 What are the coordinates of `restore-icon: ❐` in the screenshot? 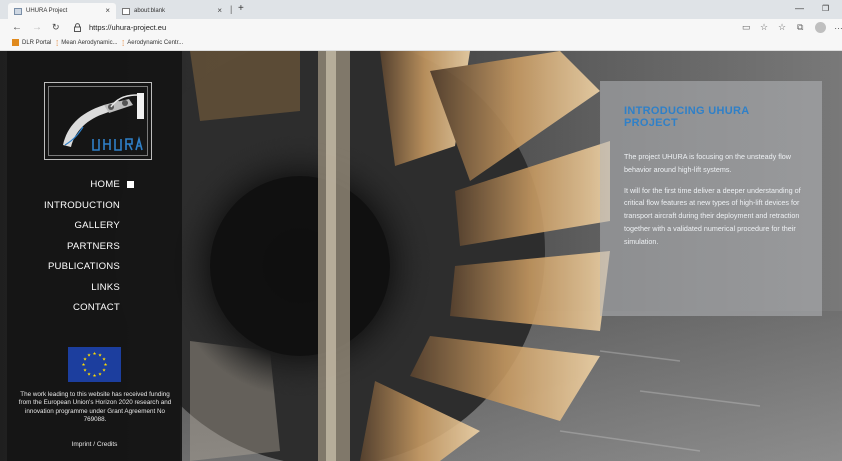 It's located at (825, 8).